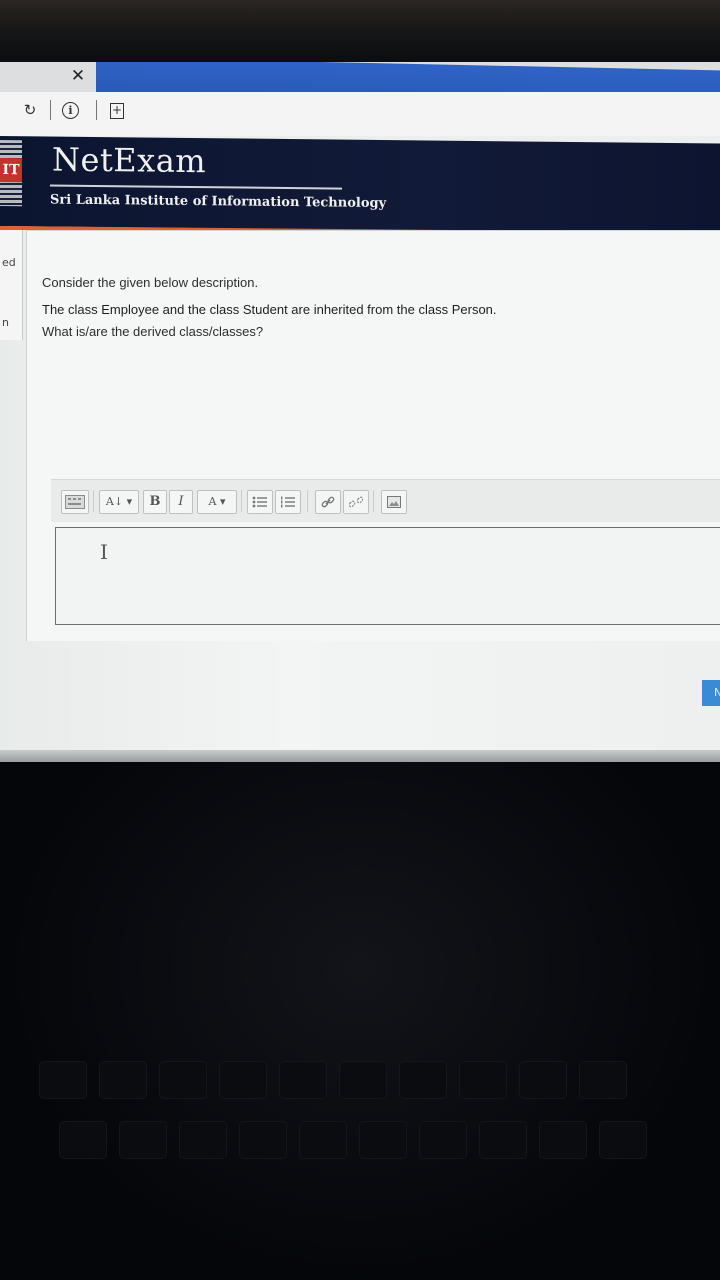 The width and height of the screenshot is (720, 1280). What do you see at coordinates (153, 331) in the screenshot?
I see `question-text: What is/are the derived class/classes?` at bounding box center [153, 331].